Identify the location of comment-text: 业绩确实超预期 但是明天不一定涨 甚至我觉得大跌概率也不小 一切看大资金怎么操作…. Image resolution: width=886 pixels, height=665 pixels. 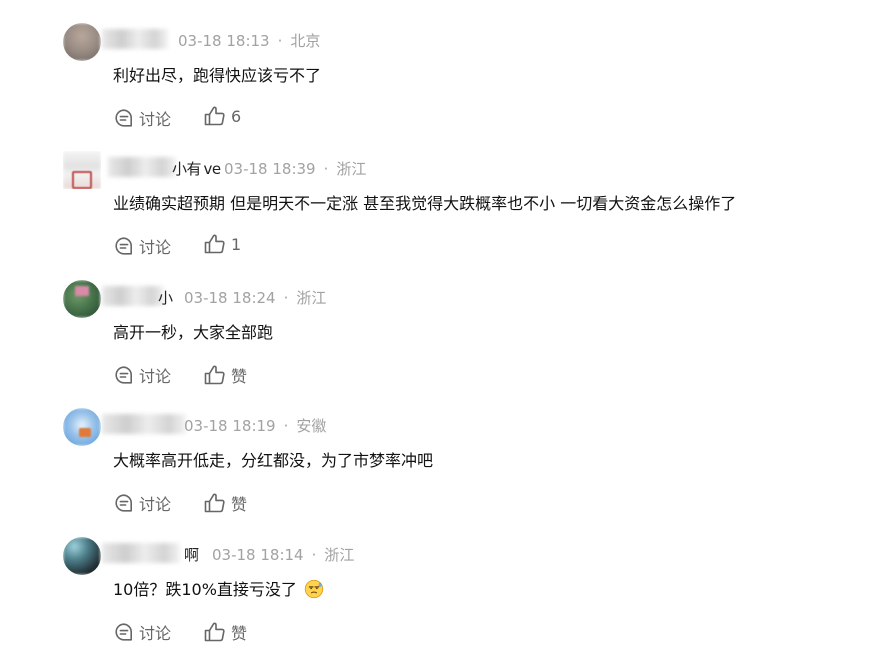
(425, 203).